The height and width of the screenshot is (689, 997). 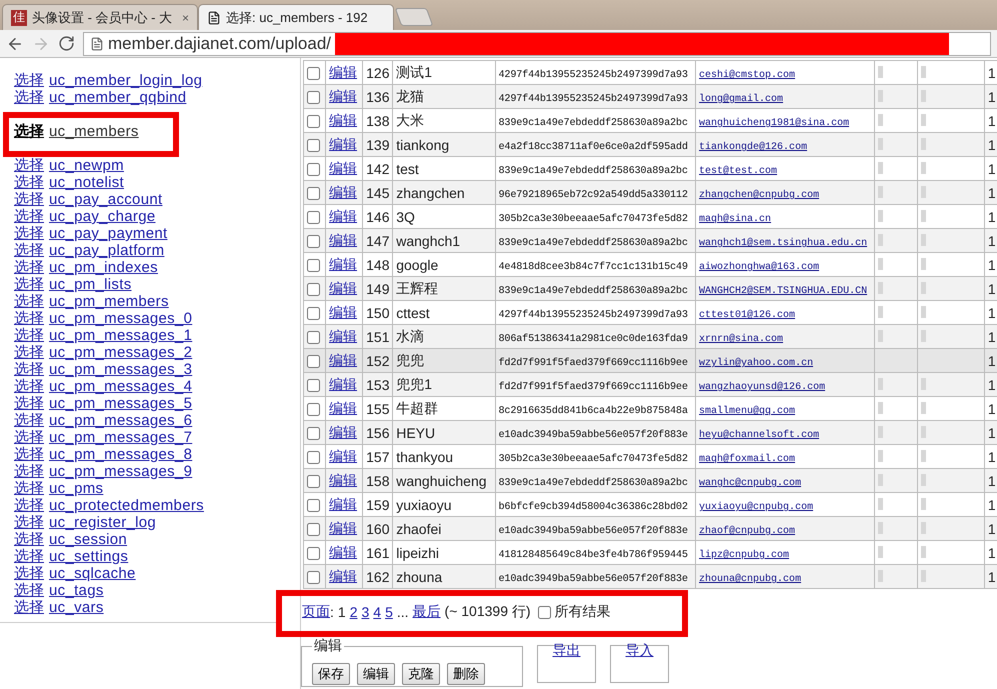 What do you see at coordinates (376, 674) in the screenshot?
I see `action-button: 编辑` at bounding box center [376, 674].